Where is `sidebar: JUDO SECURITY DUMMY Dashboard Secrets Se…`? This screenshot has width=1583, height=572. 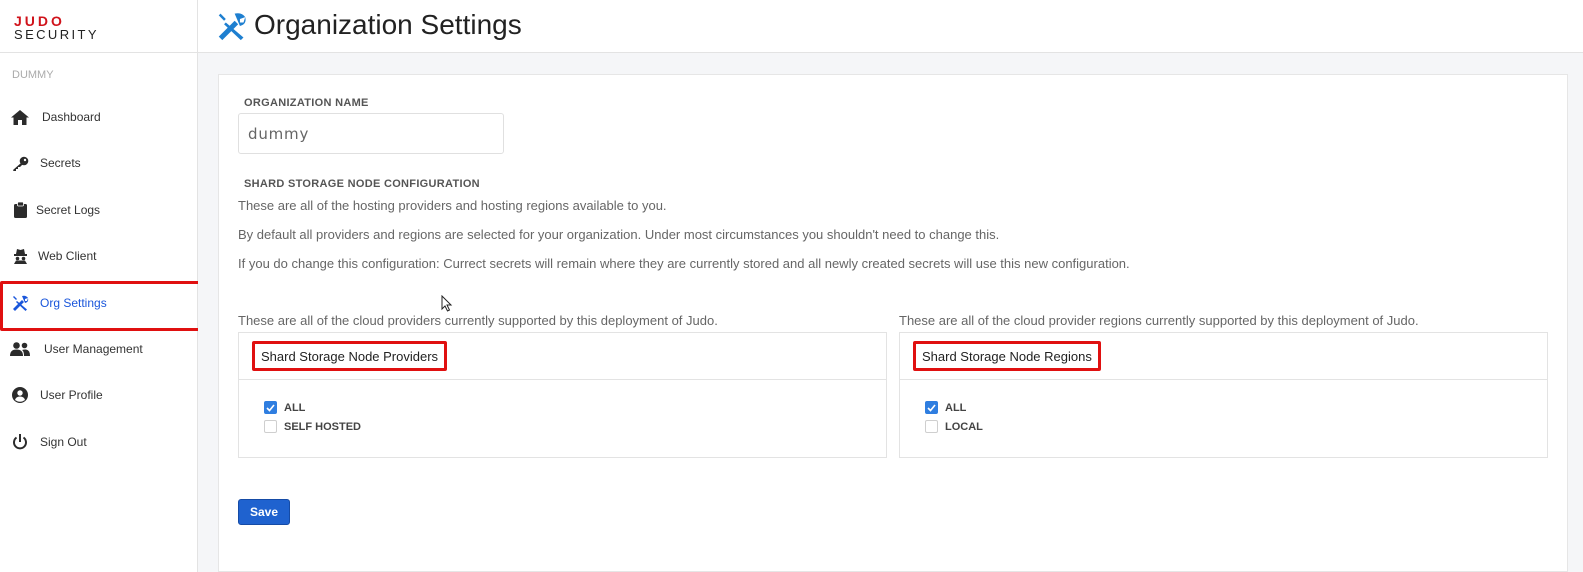
sidebar: JUDO SECURITY DUMMY Dashboard Secrets Se… is located at coordinates (101, 286).